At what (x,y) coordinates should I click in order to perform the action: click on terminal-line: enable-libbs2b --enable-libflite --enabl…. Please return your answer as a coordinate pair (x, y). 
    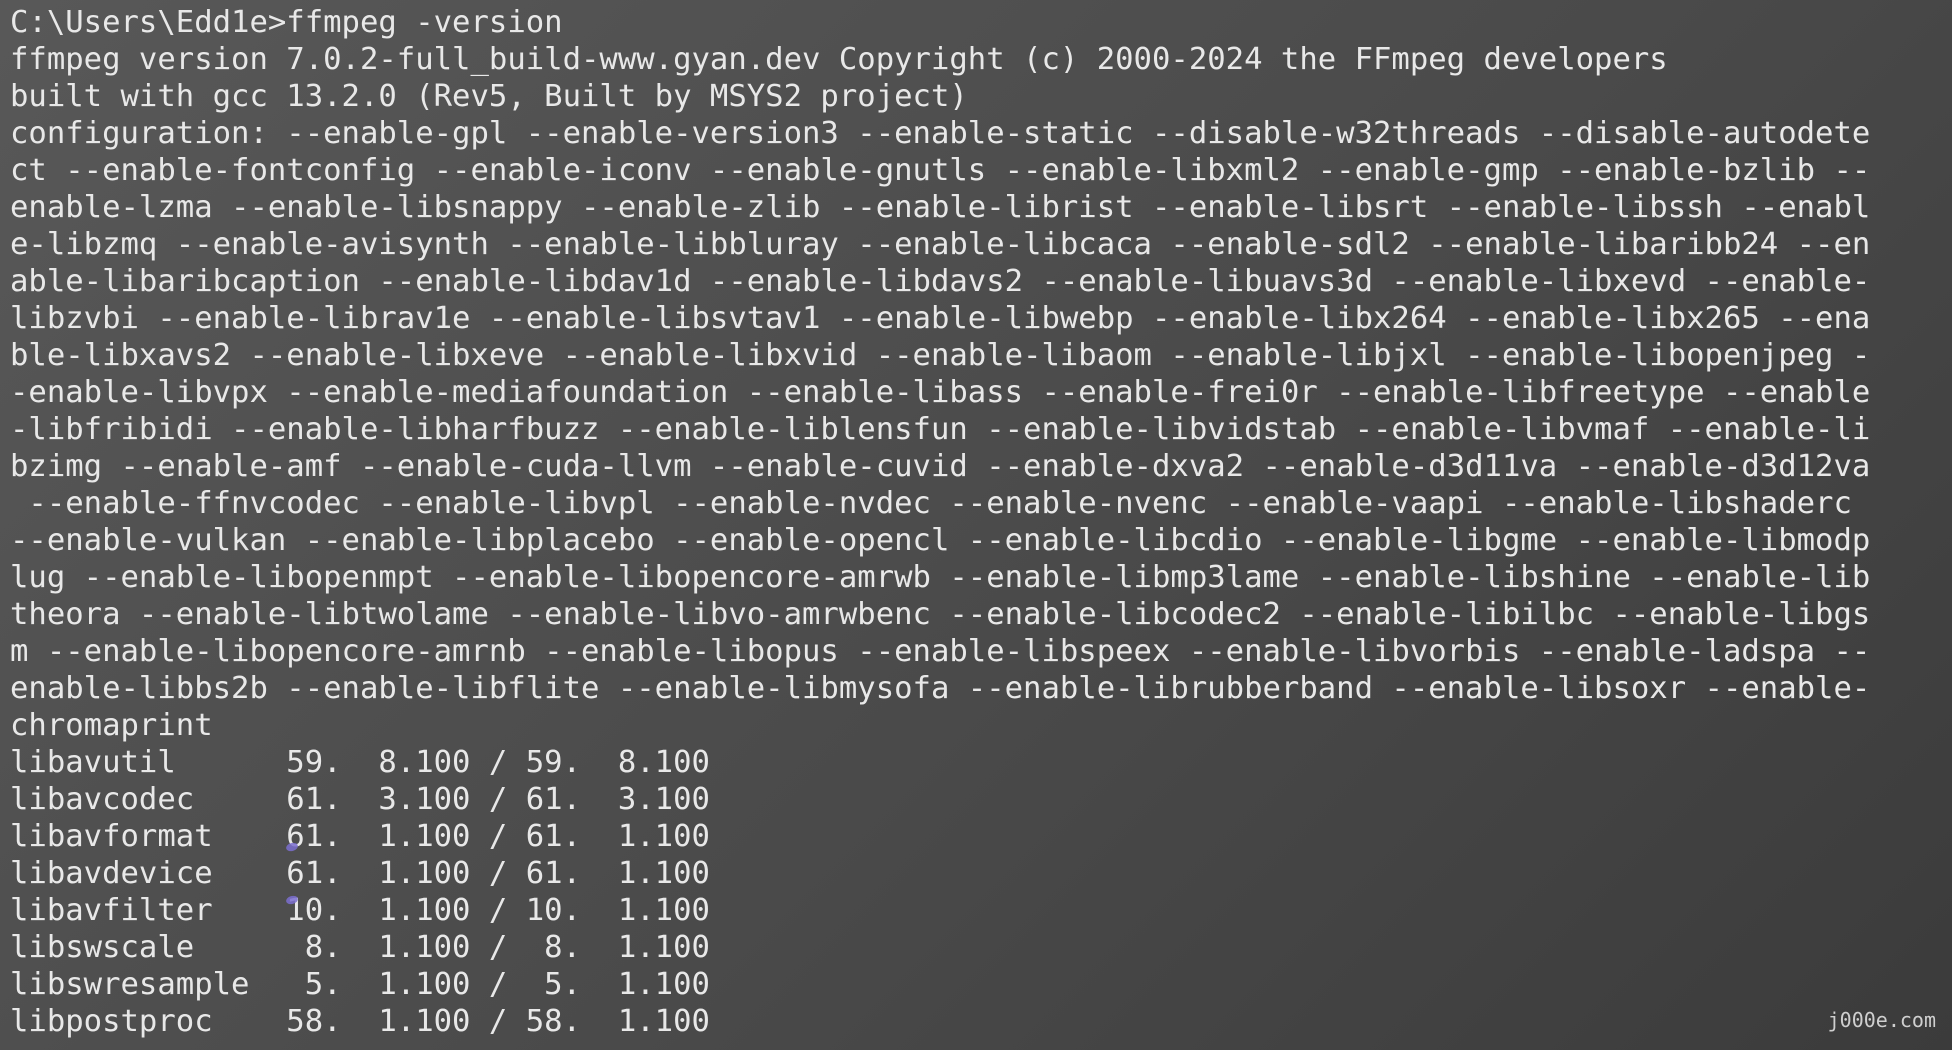
    Looking at the image, I should click on (940, 688).